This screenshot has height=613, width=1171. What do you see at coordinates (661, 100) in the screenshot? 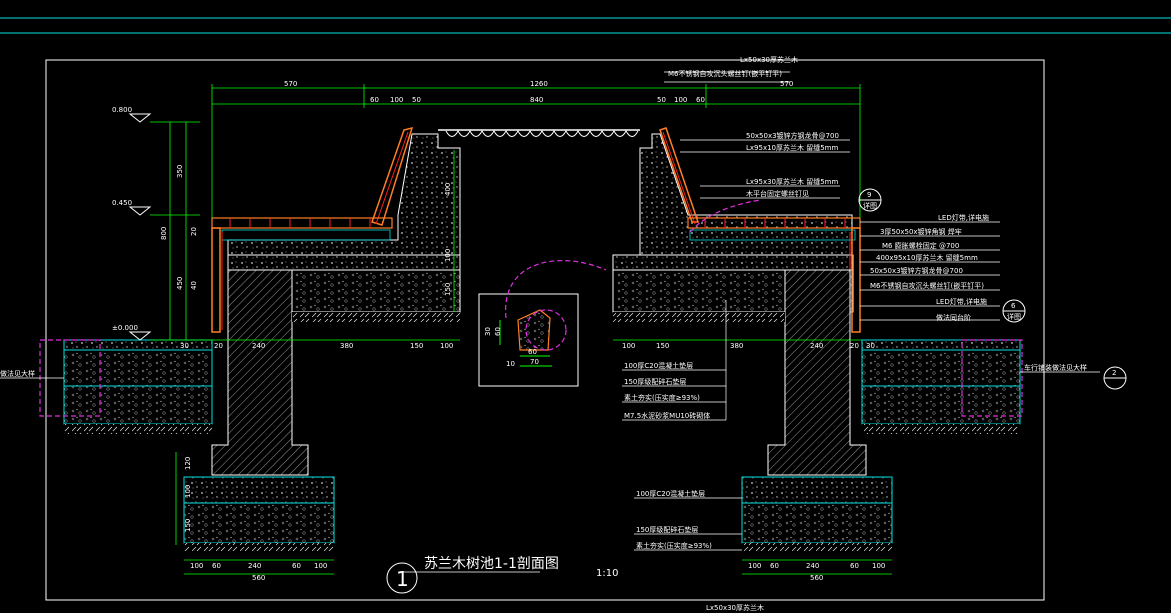
I see `dim-50-r: 50` at bounding box center [661, 100].